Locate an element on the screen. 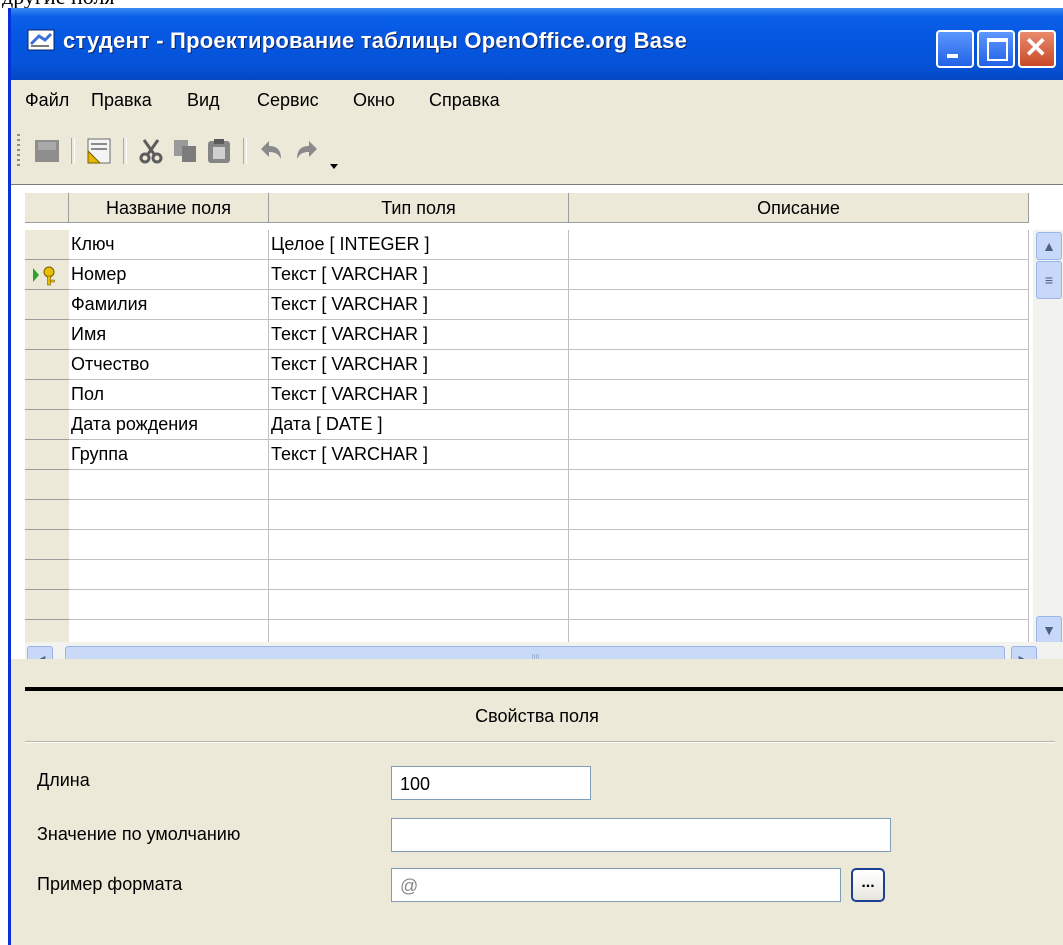 The image size is (1063, 945). cell-field-name: Дата рождения is located at coordinates (169, 425).